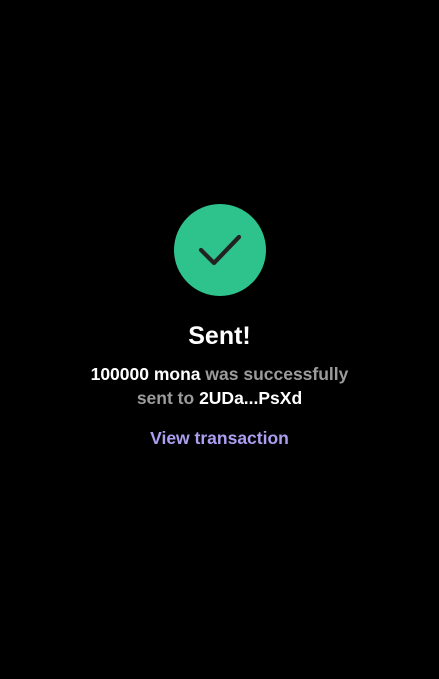 This screenshot has height=679, width=439. I want to click on success-badge, so click(220, 250).